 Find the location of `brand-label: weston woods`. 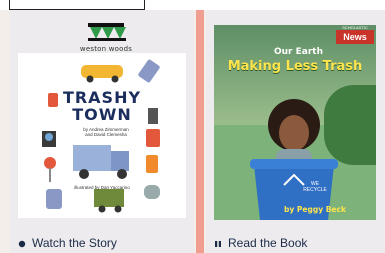

brand-label: weston woods is located at coordinates (106, 49).